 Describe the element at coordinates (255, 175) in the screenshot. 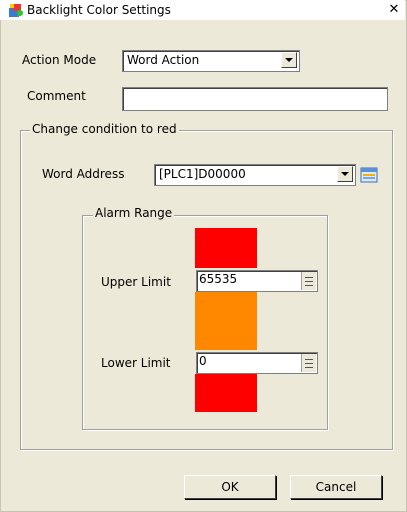

I see `word-address-select: [PLC1]D00000` at that location.